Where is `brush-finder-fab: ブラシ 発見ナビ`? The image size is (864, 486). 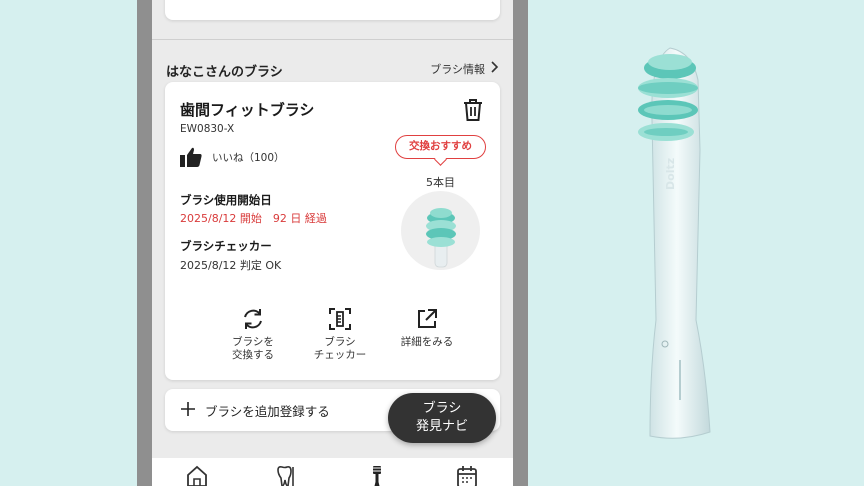 brush-finder-fab: ブラシ 発見ナビ is located at coordinates (442, 418).